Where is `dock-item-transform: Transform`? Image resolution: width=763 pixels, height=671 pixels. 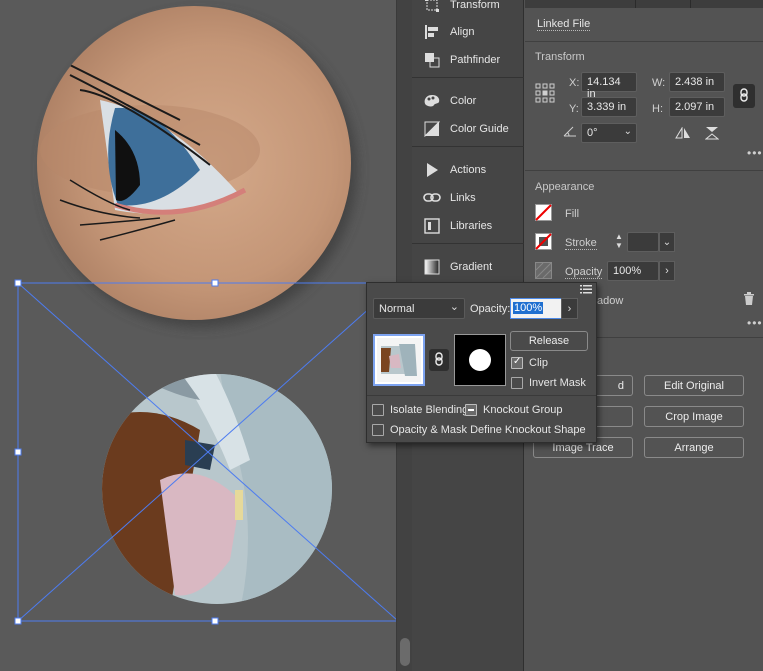 dock-item-transform: Transform is located at coordinates (468, 8).